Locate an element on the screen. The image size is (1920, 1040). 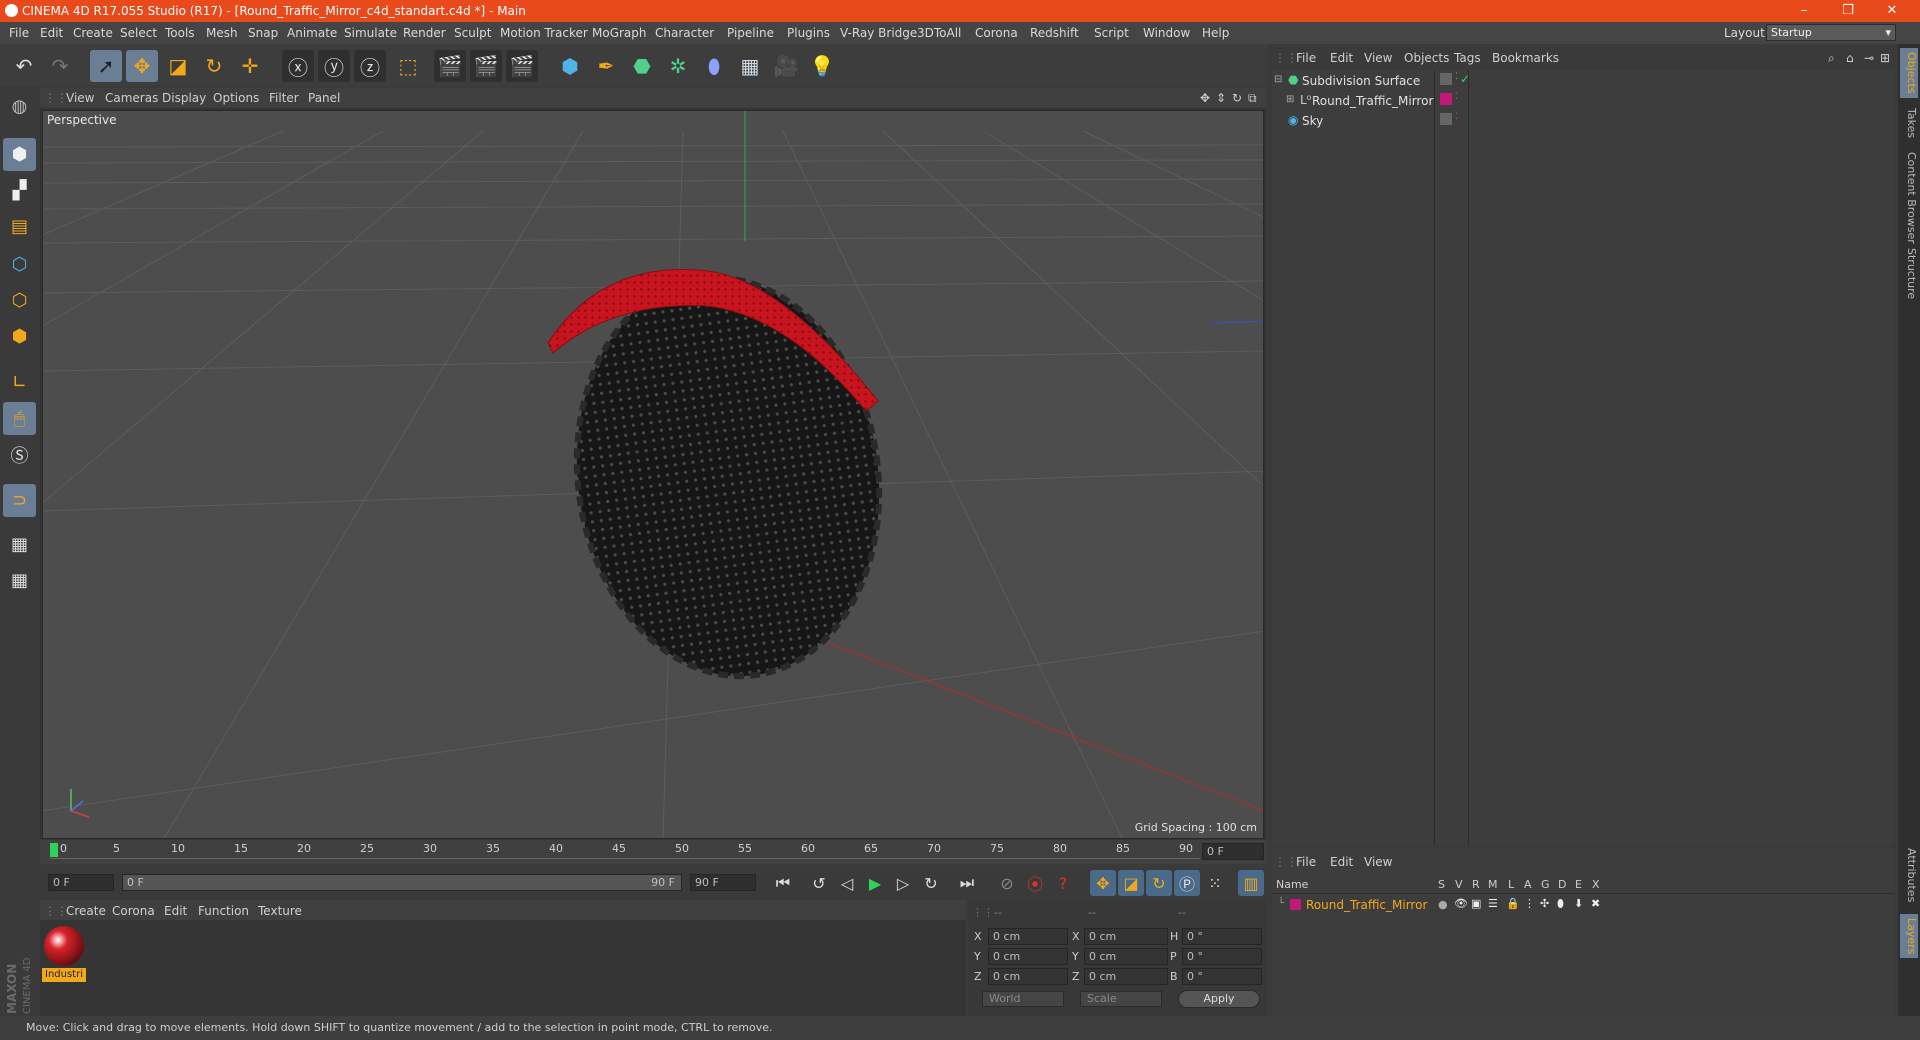
size-mode-dropdown: Scale is located at coordinates (1121, 999).